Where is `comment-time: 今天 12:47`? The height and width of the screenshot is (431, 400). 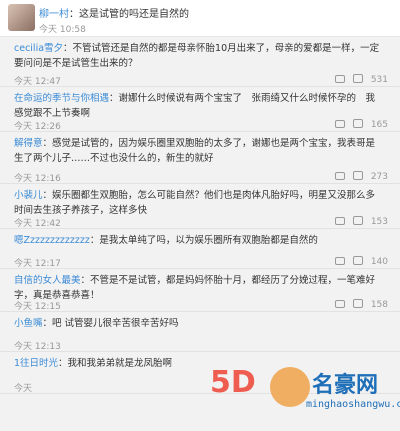 comment-time: 今天 12:47 is located at coordinates (37, 82).